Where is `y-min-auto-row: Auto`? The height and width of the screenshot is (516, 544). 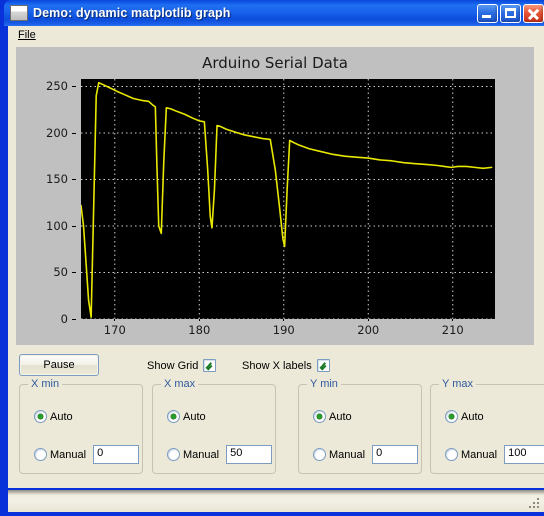 y-min-auto-row: Auto is located at coordinates (332, 416).